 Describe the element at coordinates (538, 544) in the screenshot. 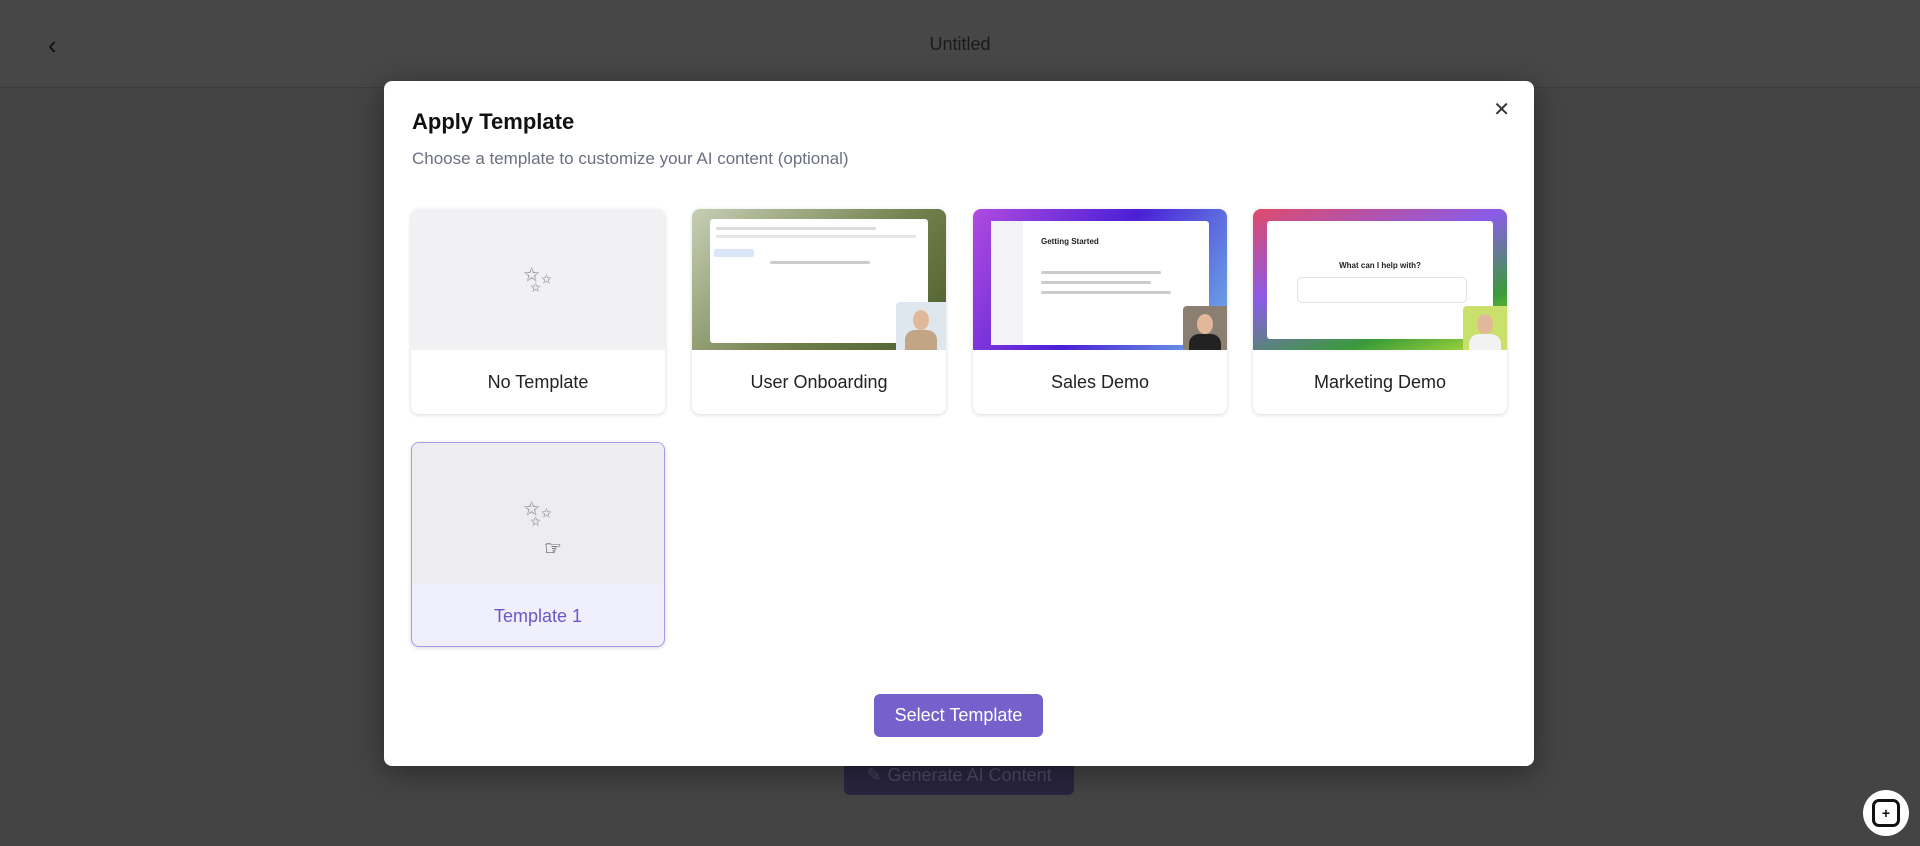

I see `template-card-template-1: ✨︎ Template 1` at that location.